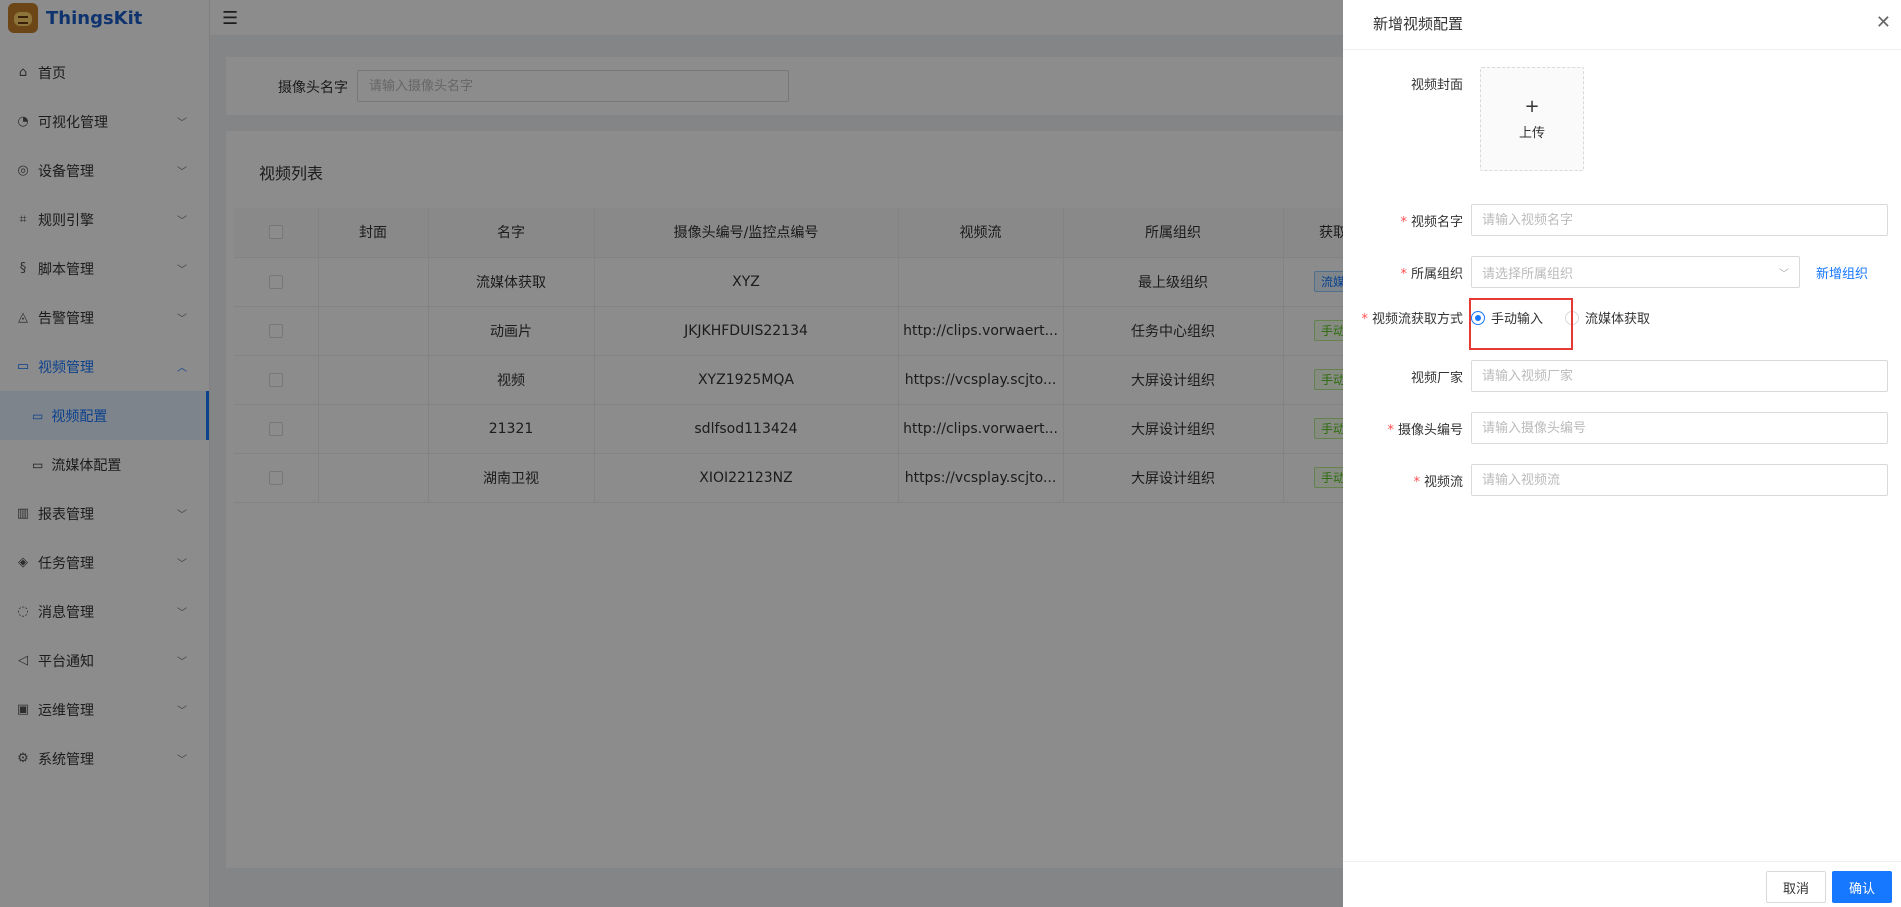 The height and width of the screenshot is (907, 1901). Describe the element at coordinates (1883, 22) in the screenshot. I see `close-icon: ✕` at that location.